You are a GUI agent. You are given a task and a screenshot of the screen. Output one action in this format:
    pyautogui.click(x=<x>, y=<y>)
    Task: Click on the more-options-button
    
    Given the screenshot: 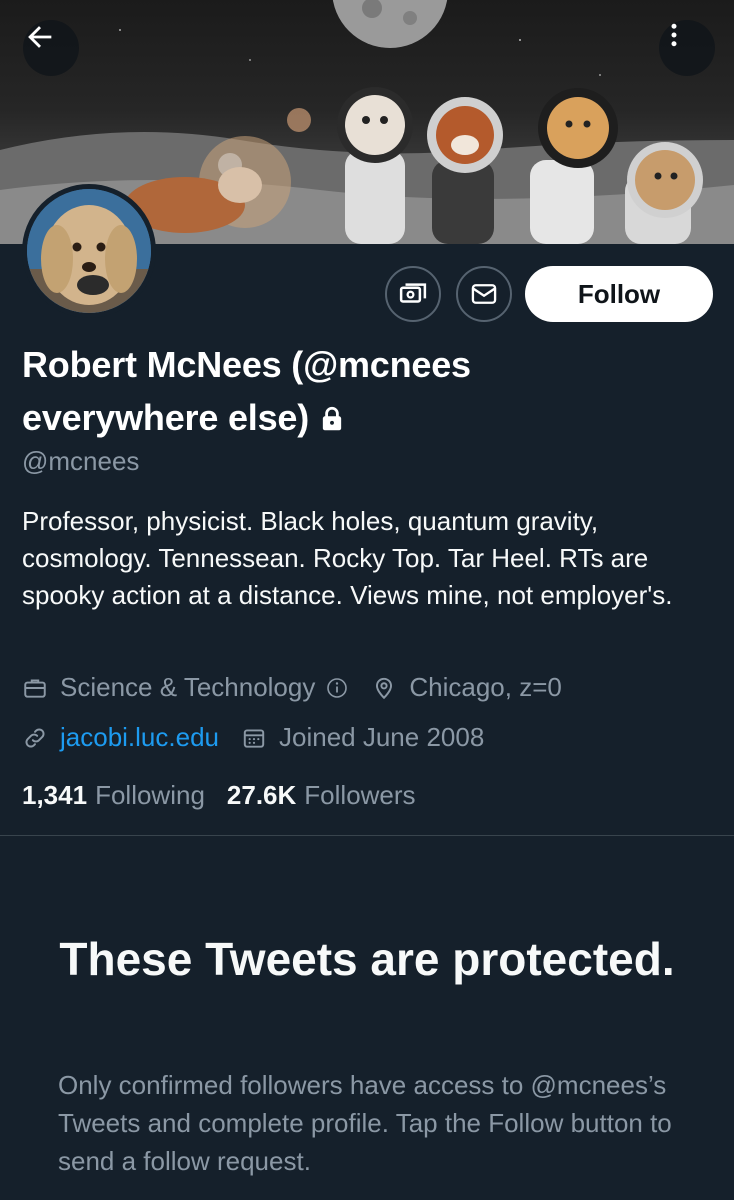 What is the action you would take?
    pyautogui.click(x=687, y=48)
    